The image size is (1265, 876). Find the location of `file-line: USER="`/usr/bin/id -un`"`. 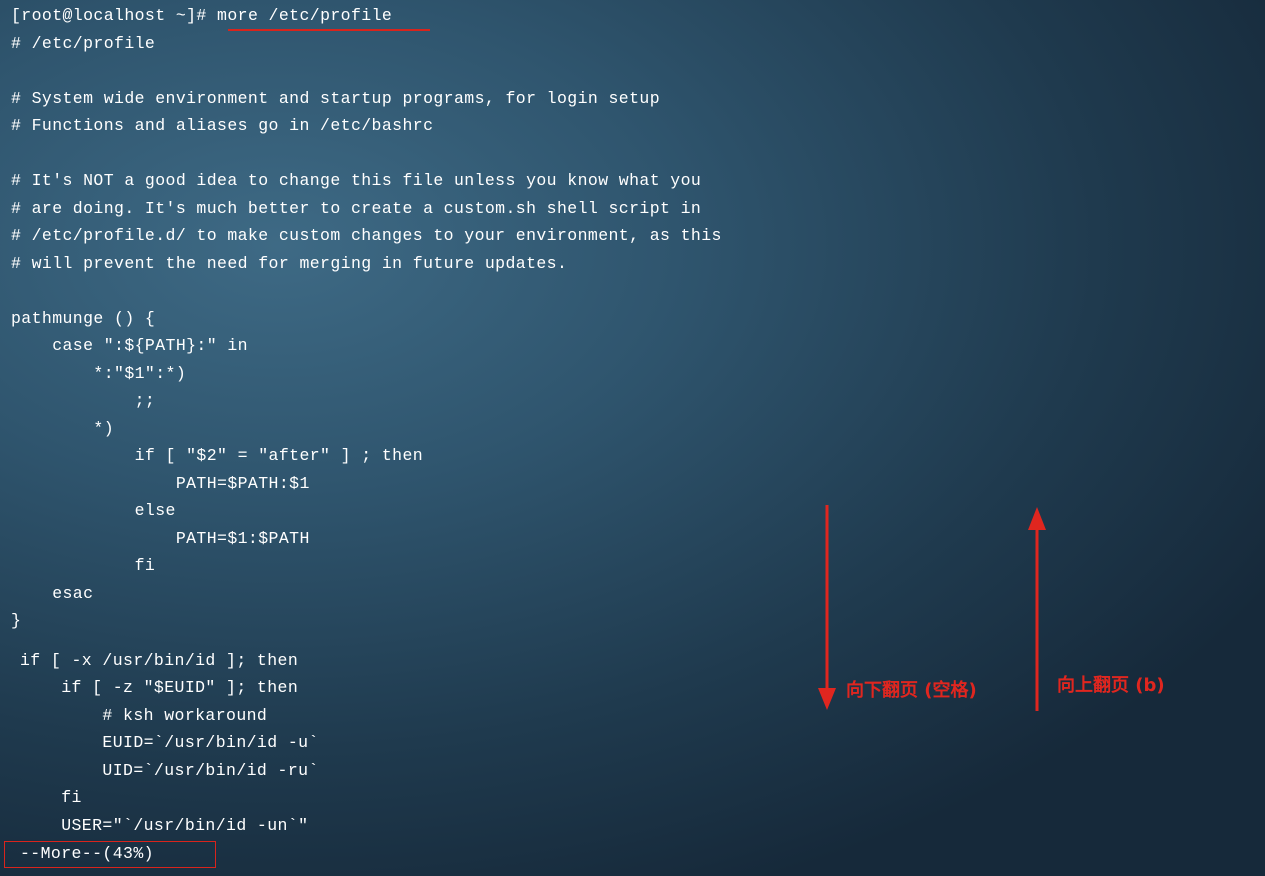

file-line: USER="`/usr/bin/id -un`" is located at coordinates (164, 825).